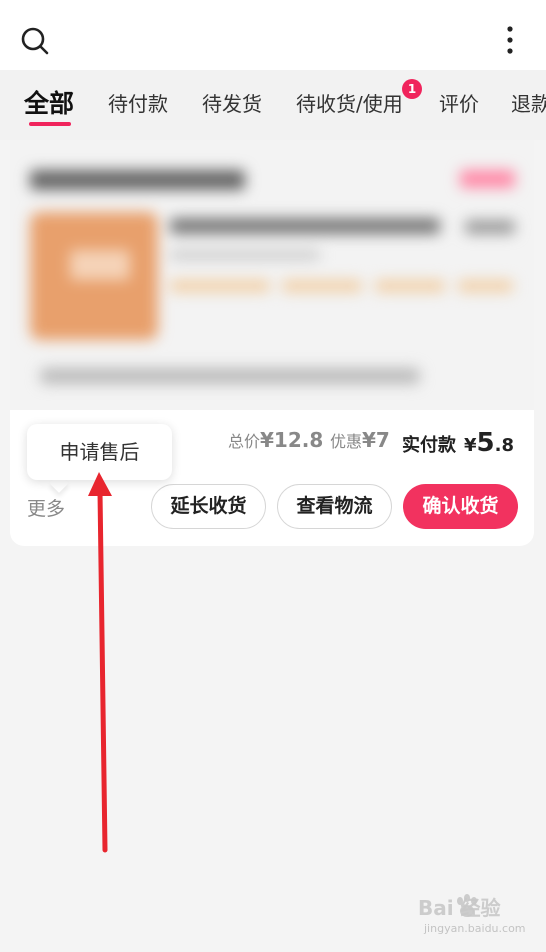 The width and height of the screenshot is (546, 952). I want to click on total-price: 总价 ¥12.8, so click(275, 448).